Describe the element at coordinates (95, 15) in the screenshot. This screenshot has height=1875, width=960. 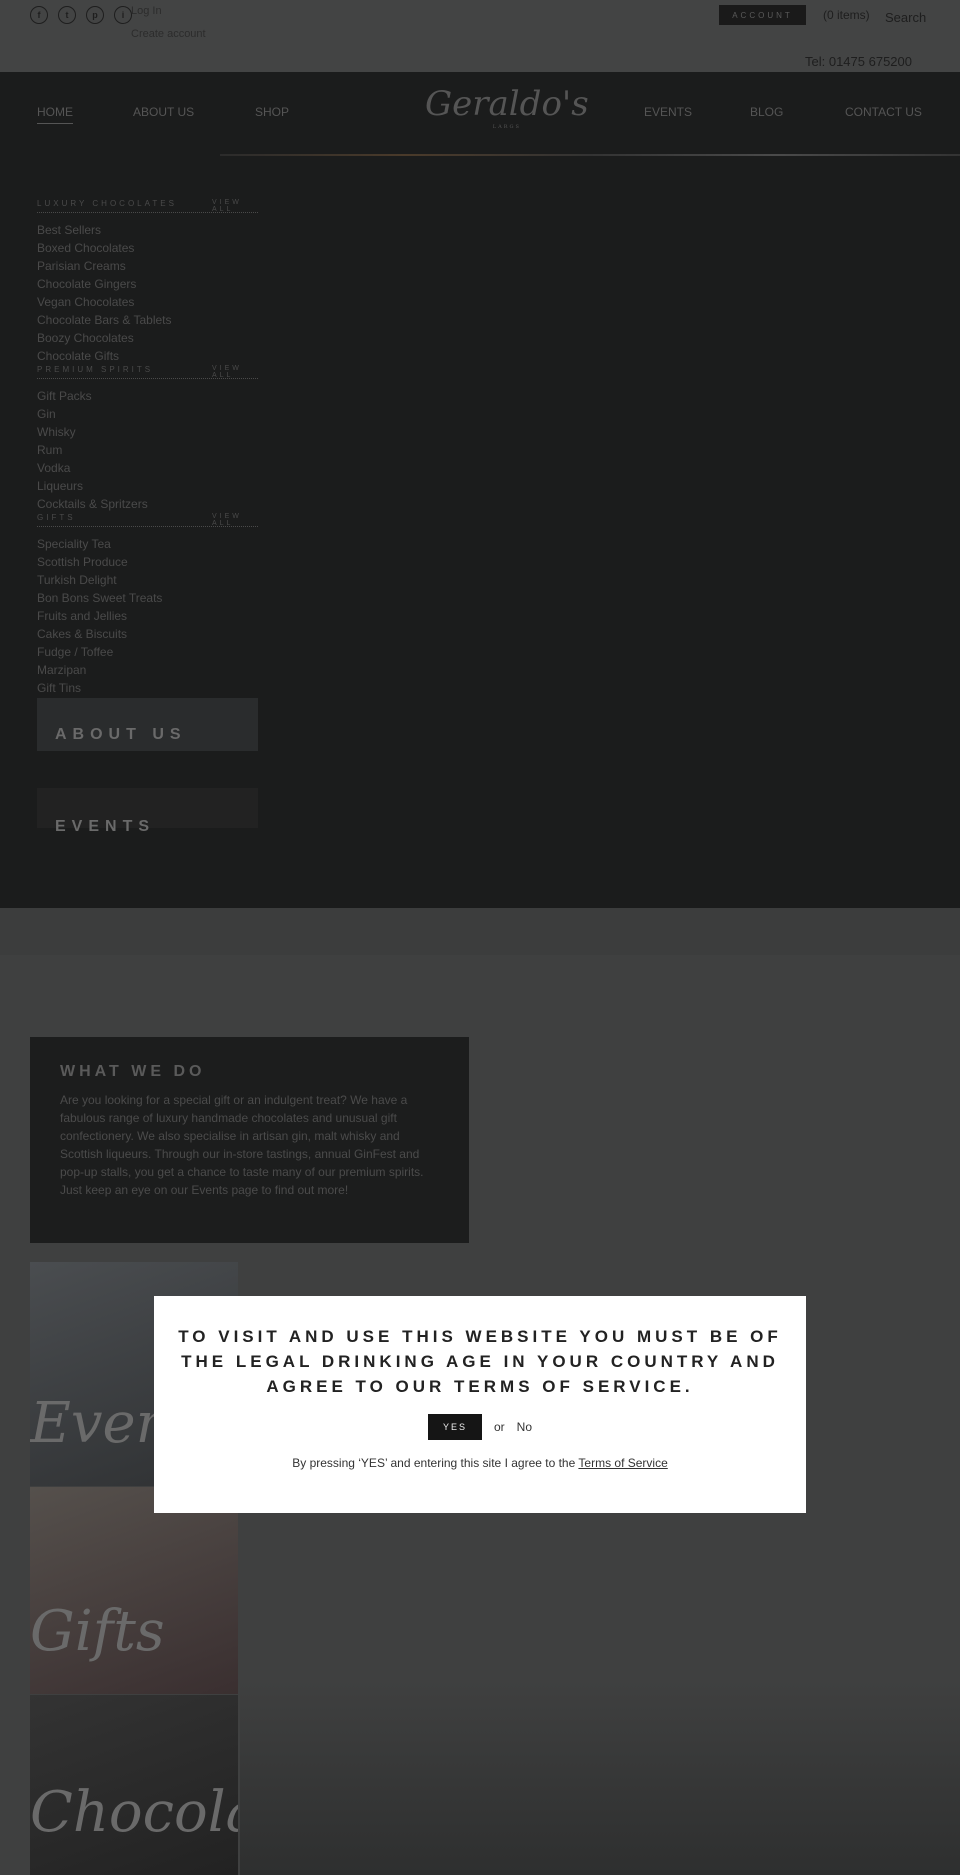
I see `pinterest-icon: p` at that location.